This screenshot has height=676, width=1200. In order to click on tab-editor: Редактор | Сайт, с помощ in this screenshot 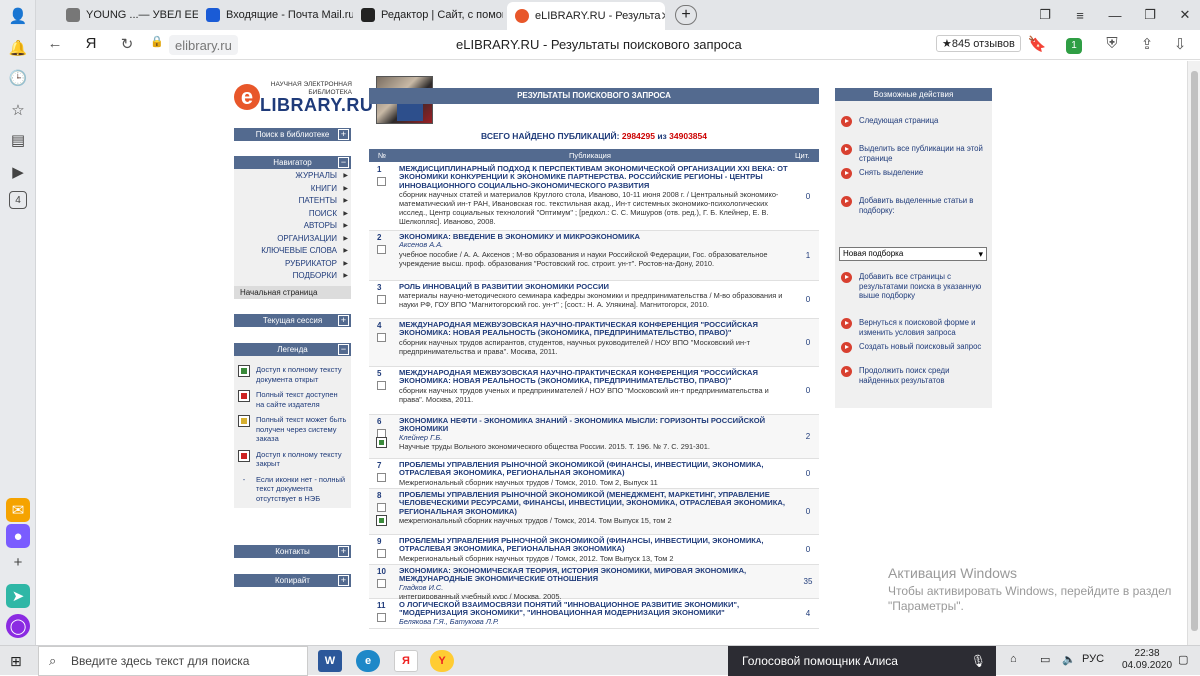, I will do `click(428, 15)`.